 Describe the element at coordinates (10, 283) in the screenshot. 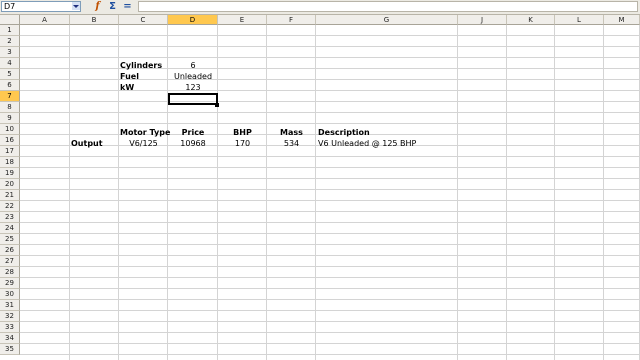

I see `row-header-29: 29` at that location.